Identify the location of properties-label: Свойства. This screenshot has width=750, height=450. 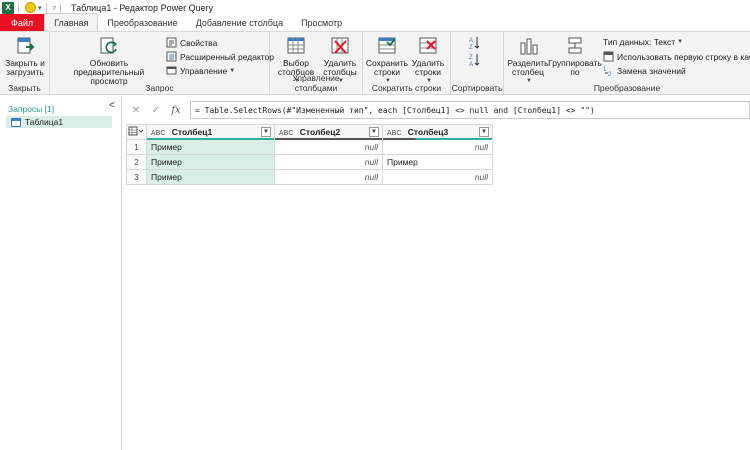
(199, 42).